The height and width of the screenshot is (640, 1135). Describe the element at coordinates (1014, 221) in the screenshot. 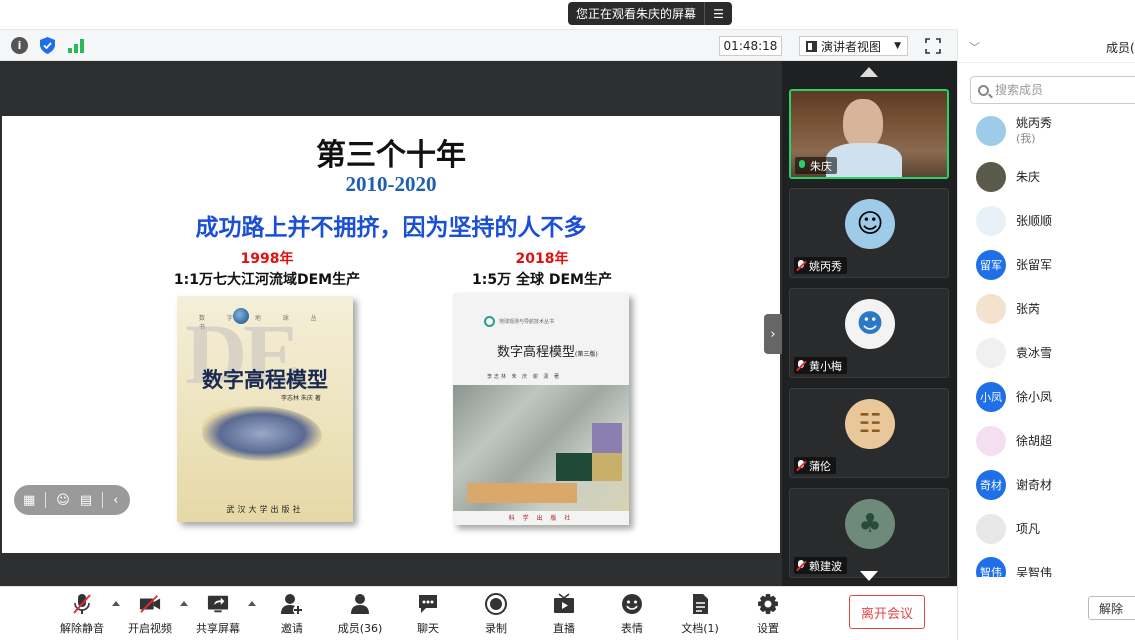

I see `member-item: 张顺顺` at that location.